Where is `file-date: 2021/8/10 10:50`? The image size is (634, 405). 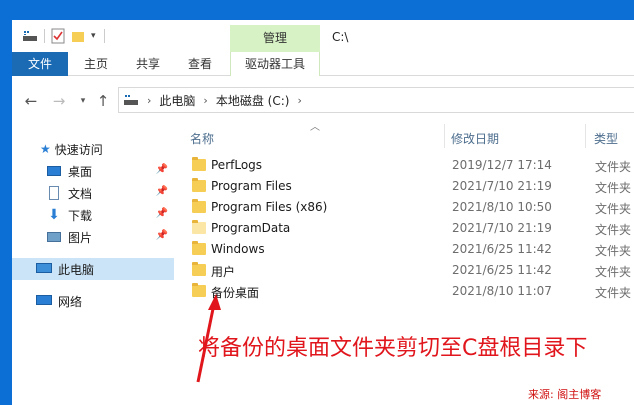 file-date: 2021/8/10 10:50 is located at coordinates (502, 207).